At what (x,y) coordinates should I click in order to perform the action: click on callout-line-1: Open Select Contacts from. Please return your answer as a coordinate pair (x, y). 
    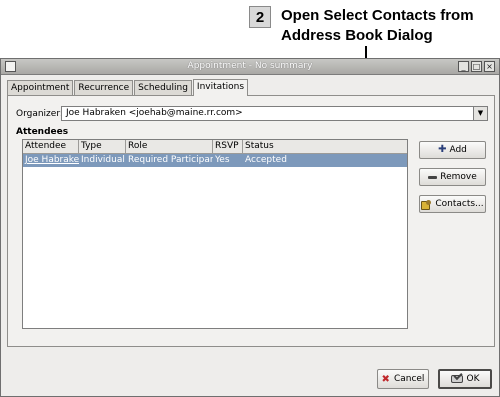
    Looking at the image, I should click on (377, 15).